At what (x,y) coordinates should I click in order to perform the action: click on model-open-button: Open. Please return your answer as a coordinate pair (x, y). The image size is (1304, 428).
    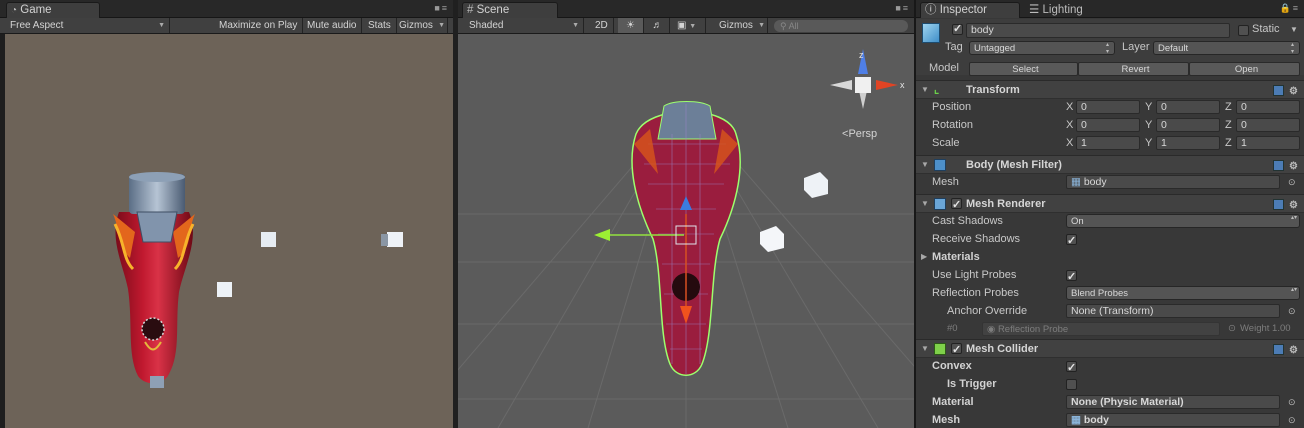
    Looking at the image, I should click on (1244, 69).